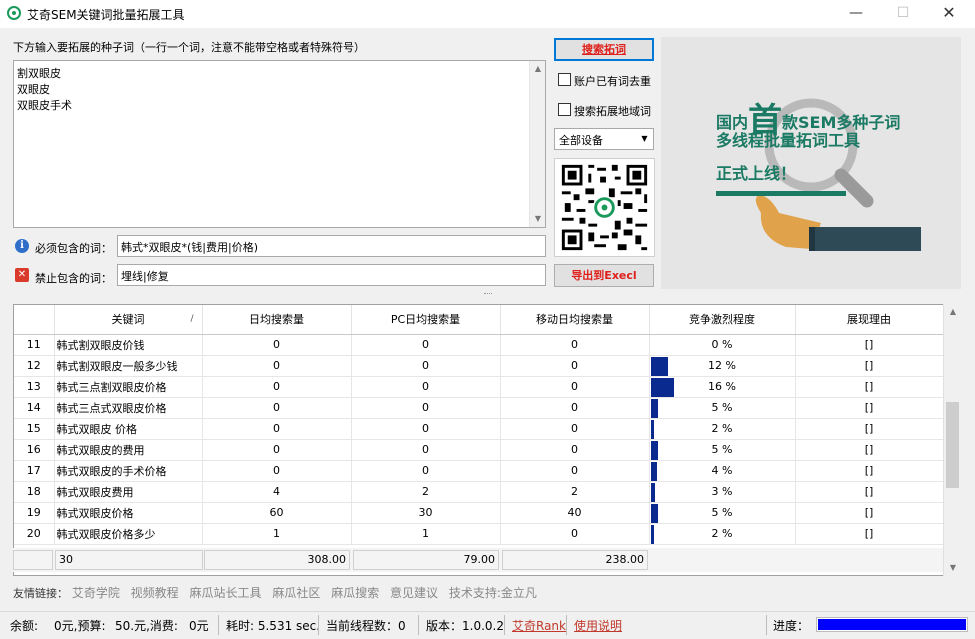 The width and height of the screenshot is (975, 639). I want to click on table-row: 15 韩式双眼皮 价格 0 0 0 2 %[], so click(479, 429).